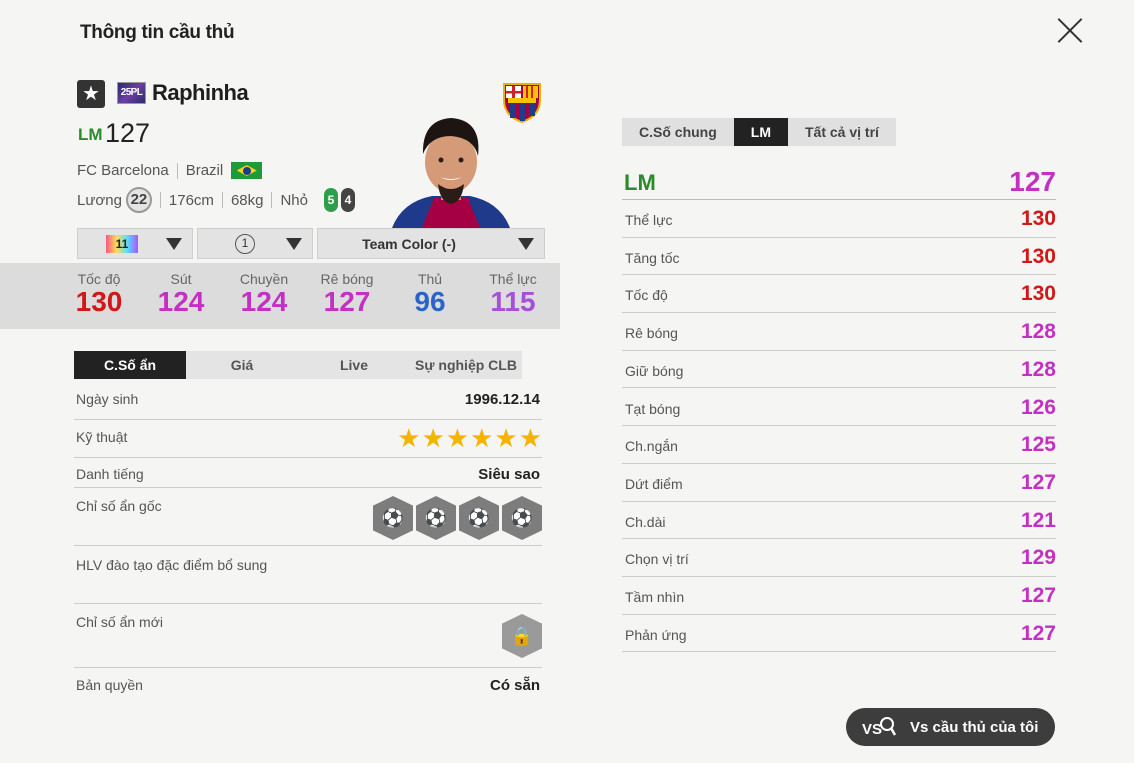  What do you see at coordinates (436, 518) in the screenshot?
I see `trait-power-header-icon: ⚽` at bounding box center [436, 518].